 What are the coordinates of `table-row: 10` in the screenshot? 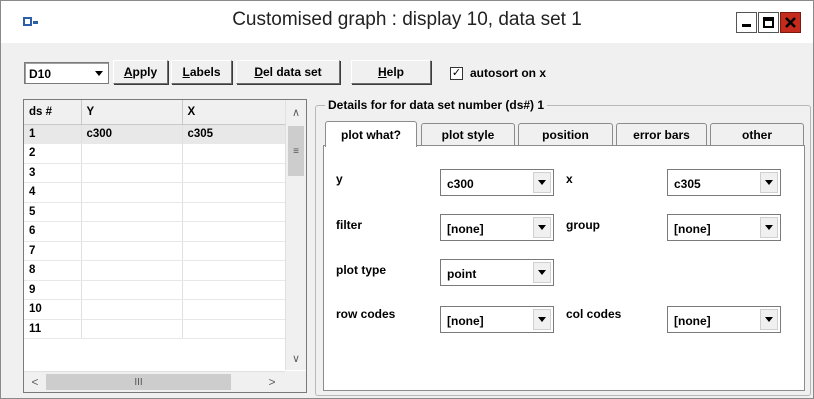 It's located at (155, 309).